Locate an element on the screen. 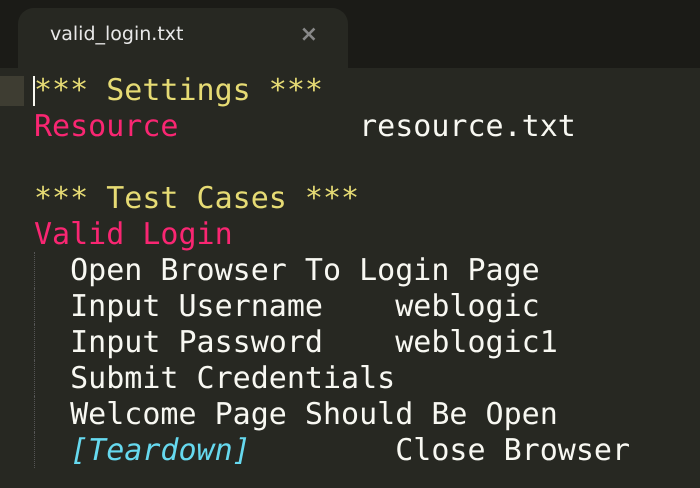  code-text: resource.txt is located at coordinates (467, 126).